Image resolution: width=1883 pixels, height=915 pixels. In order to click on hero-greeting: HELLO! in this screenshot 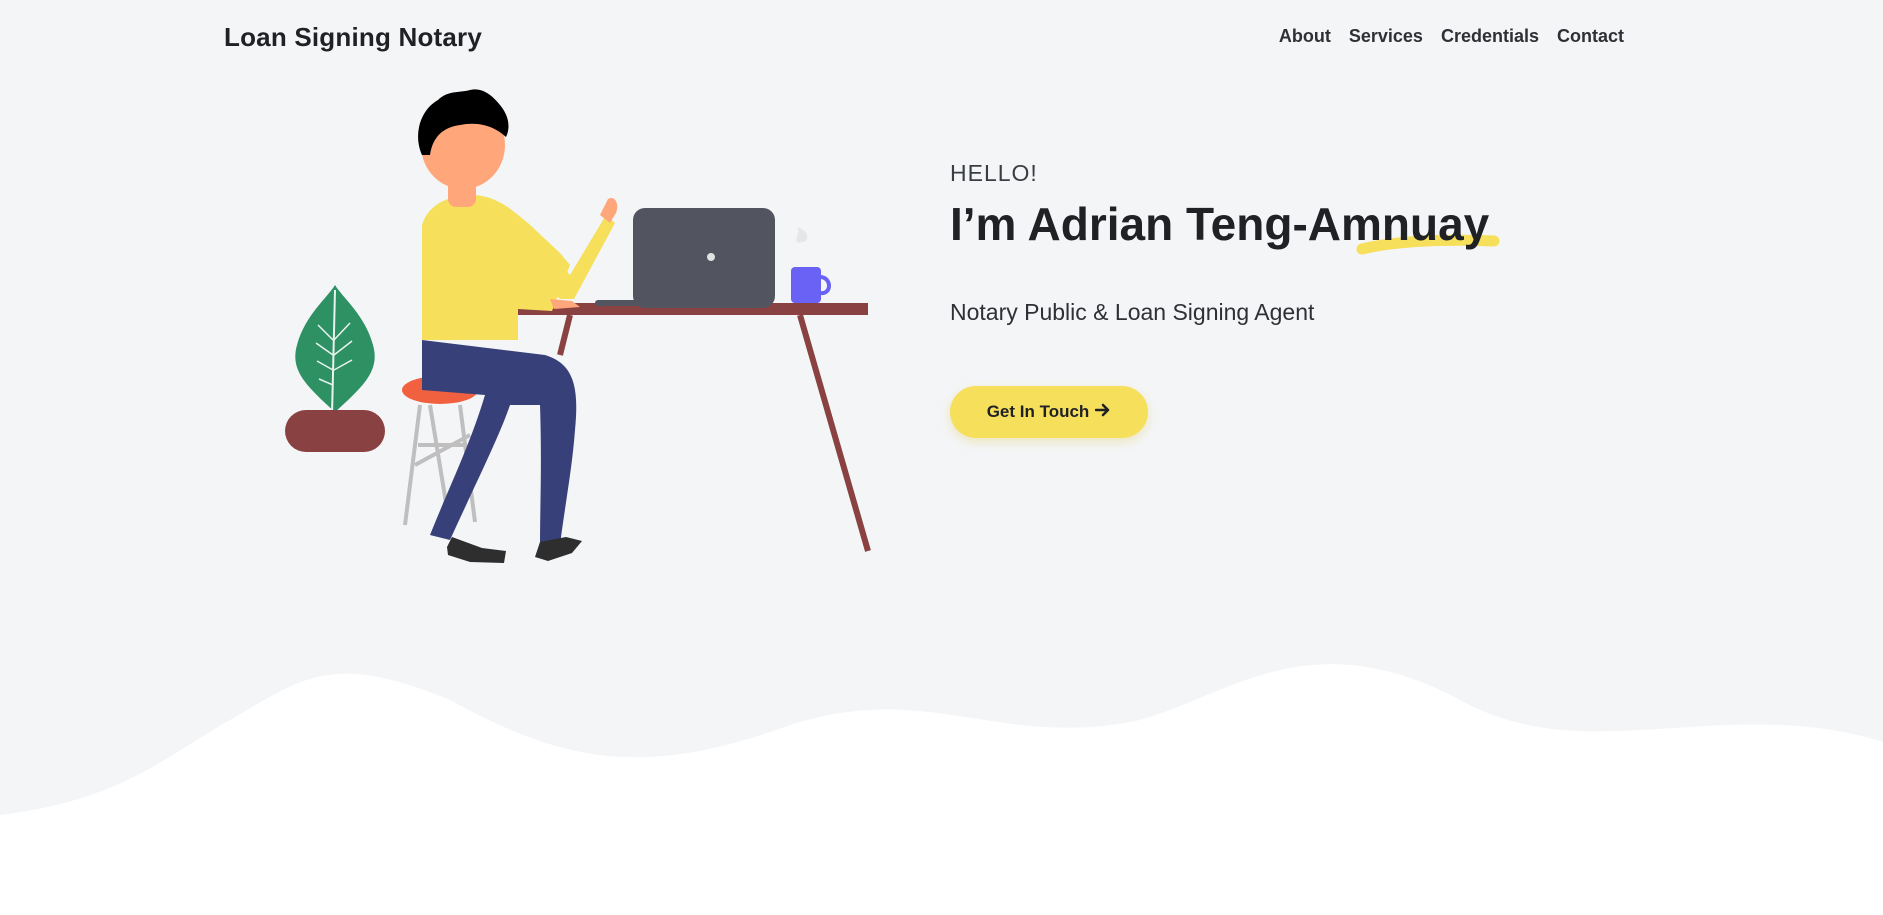, I will do `click(994, 173)`.